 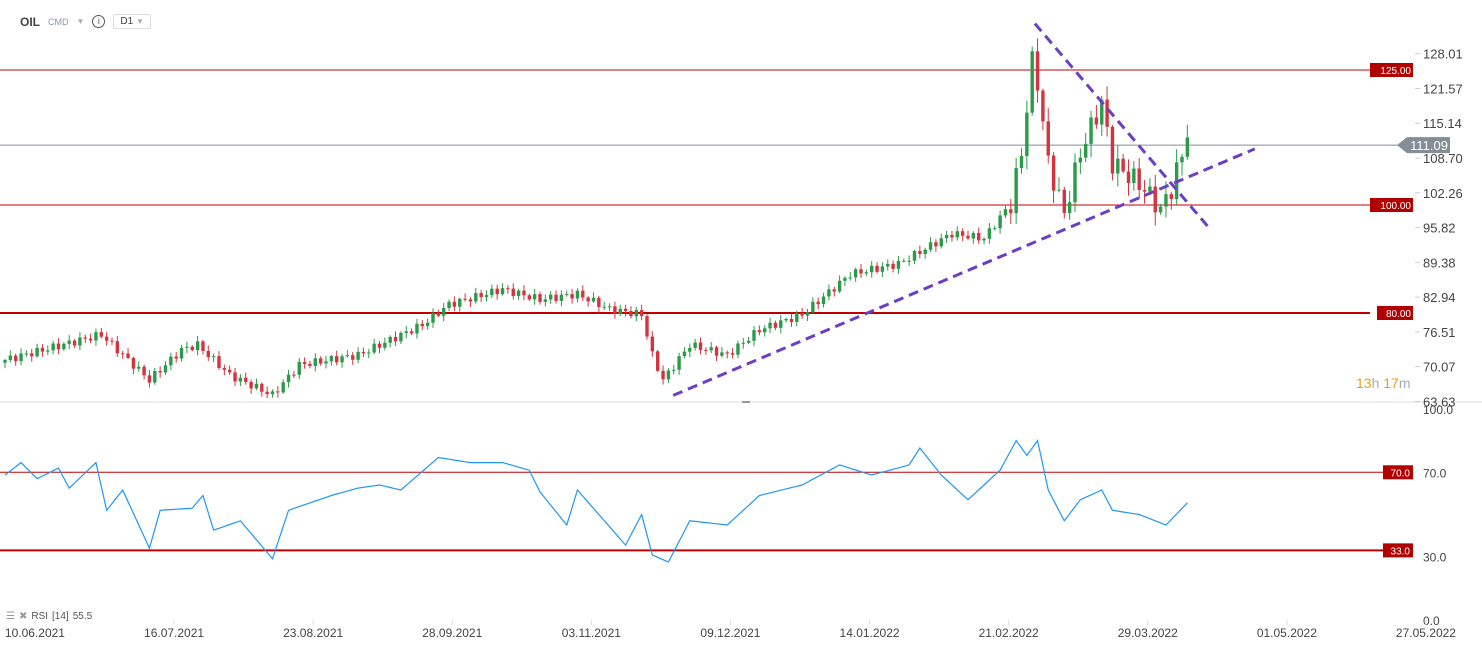 I want to click on close-icon: ✖, so click(x=23, y=616).